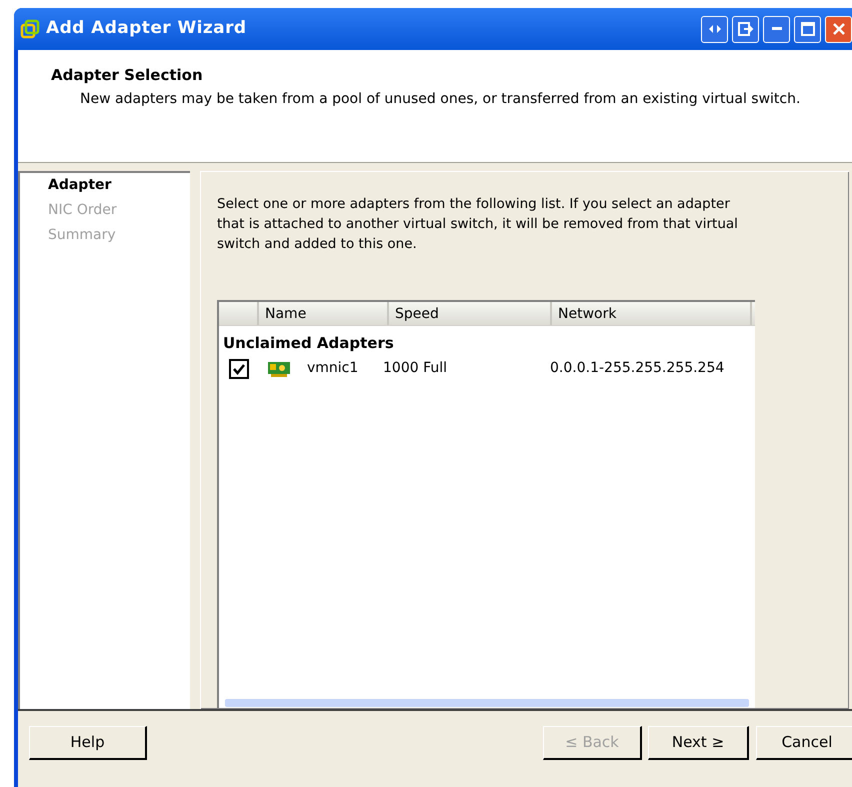 The width and height of the screenshot is (852, 787). Describe the element at coordinates (470, 313) in the screenshot. I see `column-header: Speed` at that location.